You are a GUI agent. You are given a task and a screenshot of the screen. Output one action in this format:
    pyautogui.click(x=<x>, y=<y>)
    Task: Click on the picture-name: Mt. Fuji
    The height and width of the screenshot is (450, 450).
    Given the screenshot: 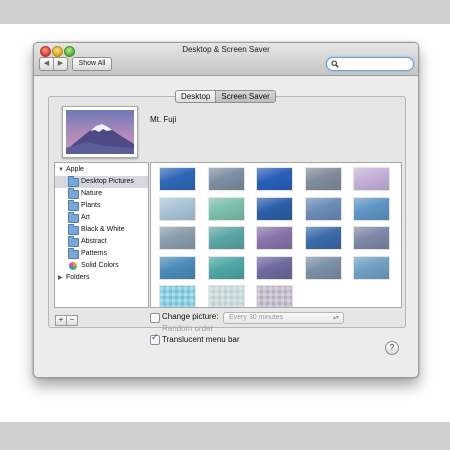 What is the action you would take?
    pyautogui.click(x=163, y=119)
    